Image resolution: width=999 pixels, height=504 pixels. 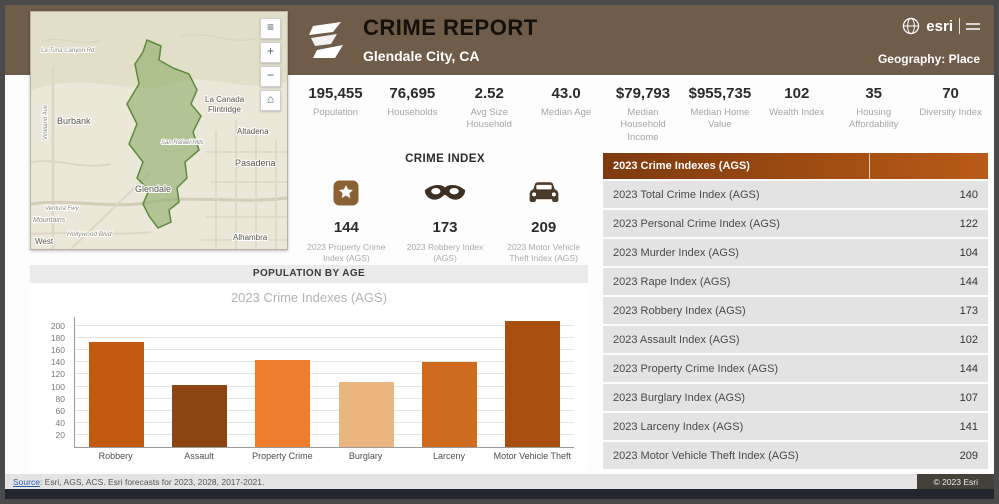 I want to click on kpi-value: $79,793, so click(x=643, y=93).